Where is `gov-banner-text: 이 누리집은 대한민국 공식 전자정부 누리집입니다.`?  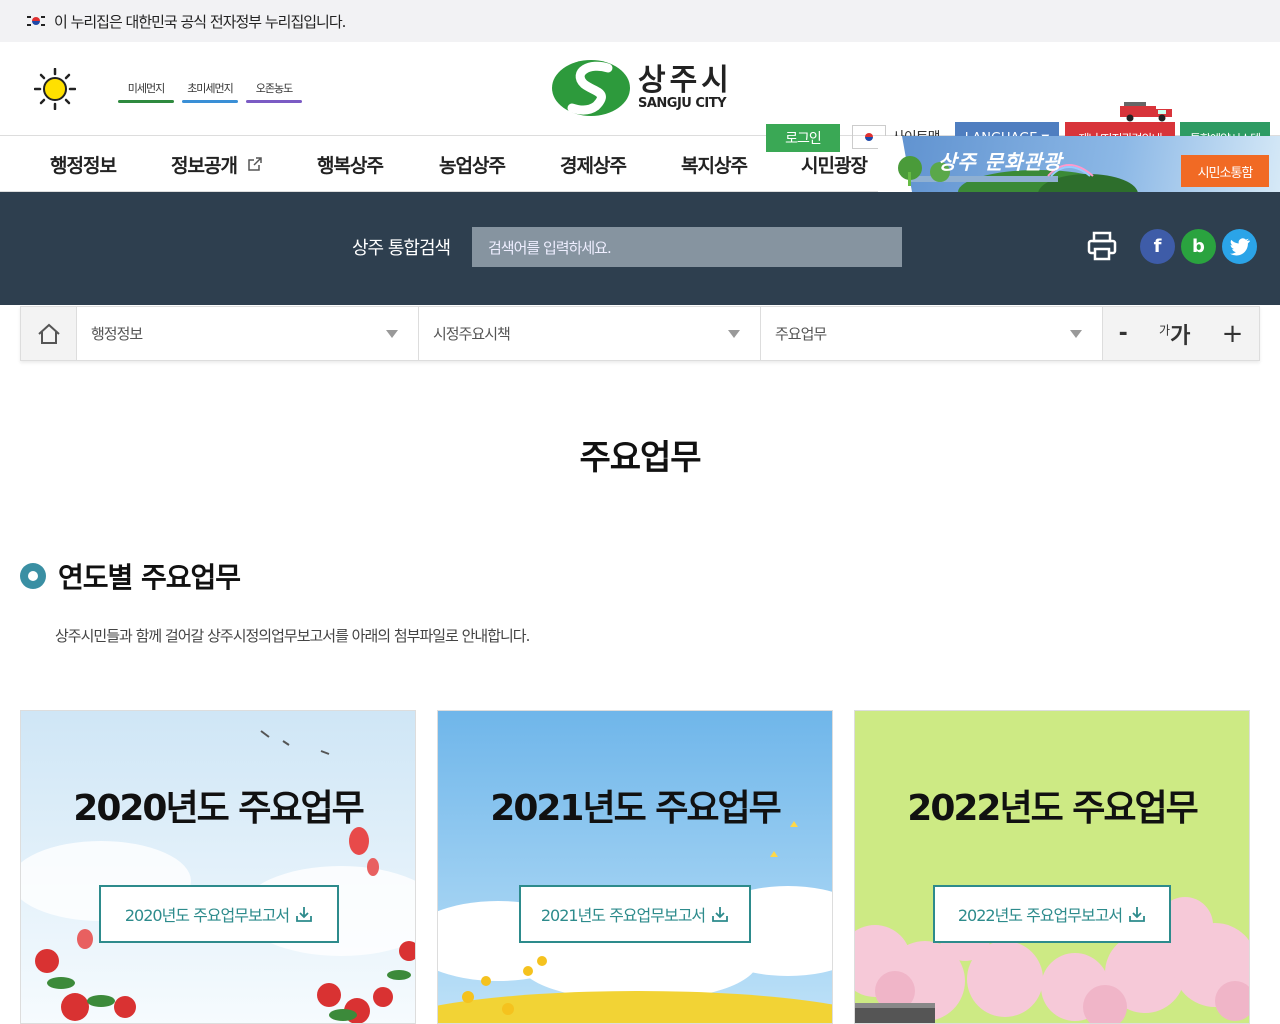 gov-banner-text: 이 누리집은 대한민국 공식 전자정부 누리집입니다. is located at coordinates (200, 21).